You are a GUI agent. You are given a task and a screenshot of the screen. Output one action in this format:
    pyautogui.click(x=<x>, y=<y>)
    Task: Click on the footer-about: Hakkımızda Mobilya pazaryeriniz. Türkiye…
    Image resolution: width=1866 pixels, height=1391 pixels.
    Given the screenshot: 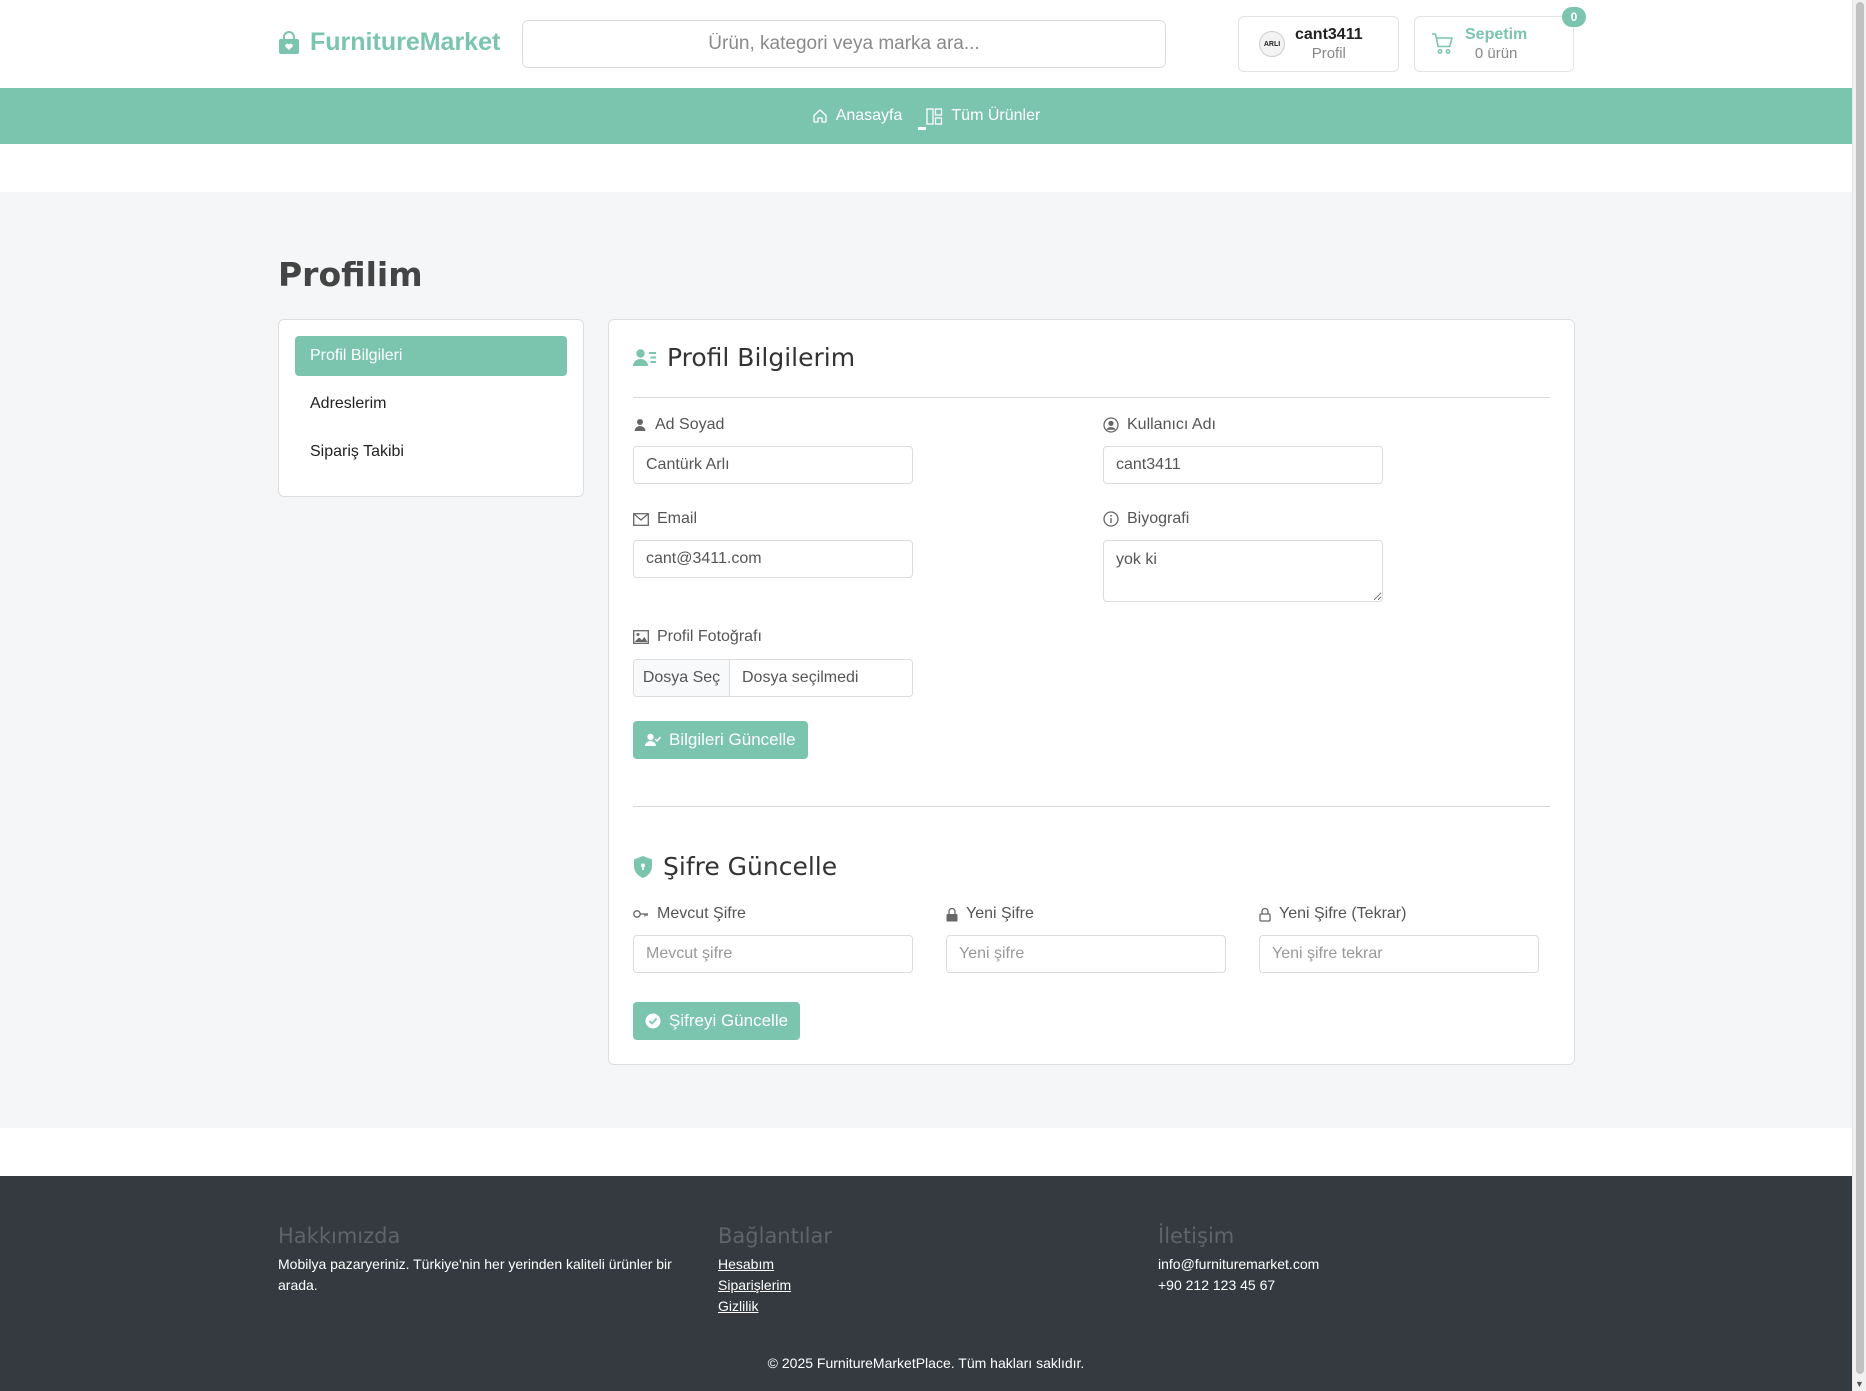 What is the action you would take?
    pyautogui.click(x=483, y=1260)
    